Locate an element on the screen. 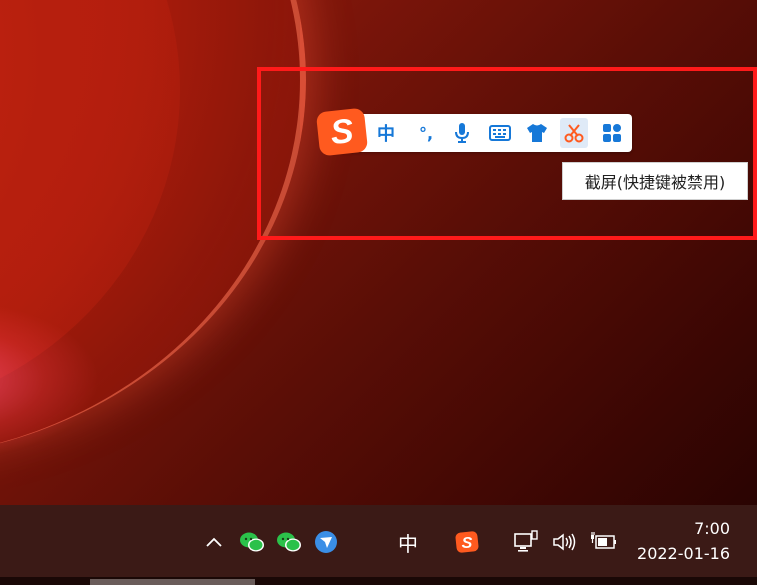 This screenshot has height=585, width=757. screenshot-tooltip: 截屏(快捷键被禁用) is located at coordinates (655, 181).